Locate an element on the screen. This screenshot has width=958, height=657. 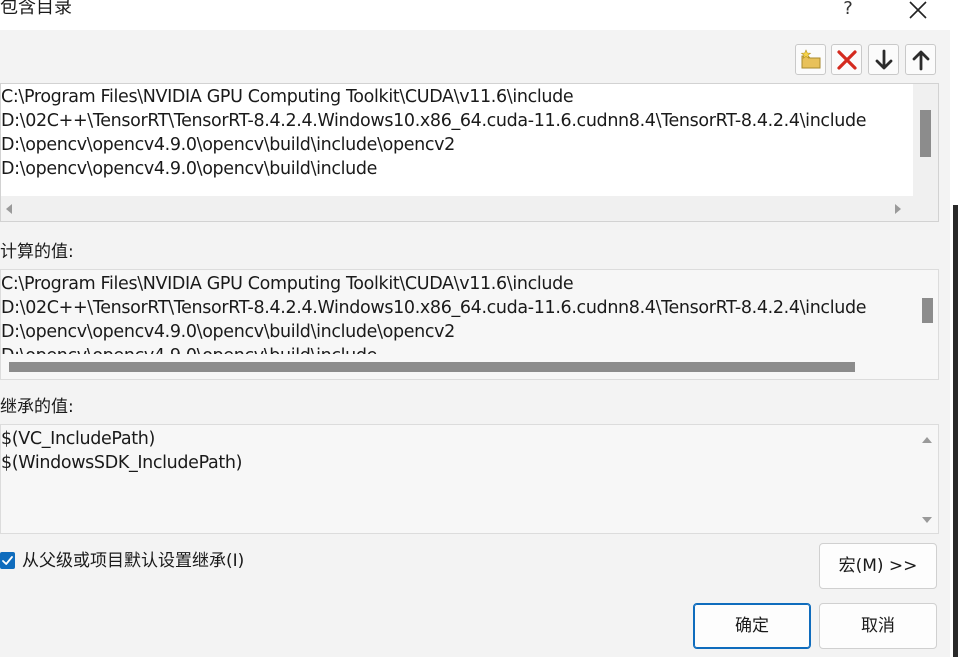
delete-line-button is located at coordinates (846, 59).